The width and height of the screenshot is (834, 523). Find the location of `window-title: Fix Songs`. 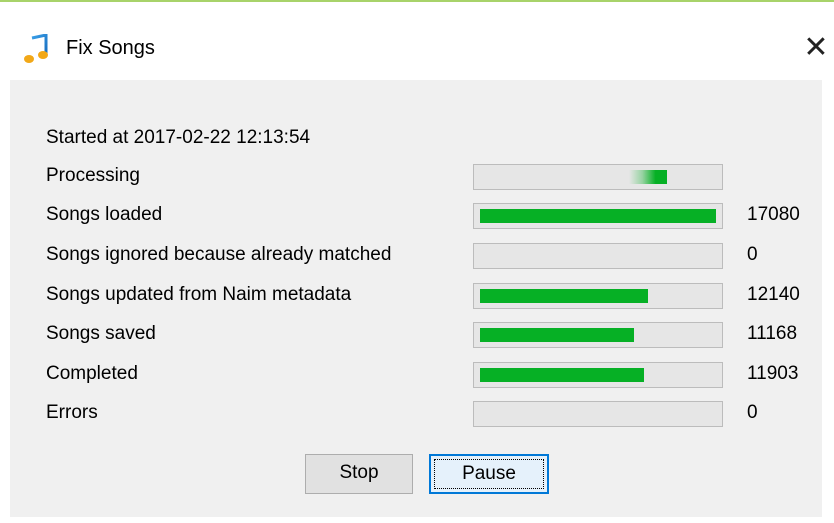

window-title: Fix Songs is located at coordinates (110, 48).